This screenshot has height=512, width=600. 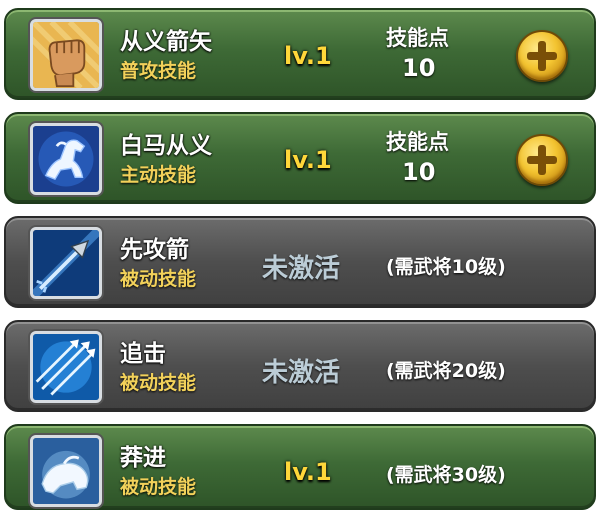 I want to click on skill-name: 先攻箭, so click(x=154, y=250).